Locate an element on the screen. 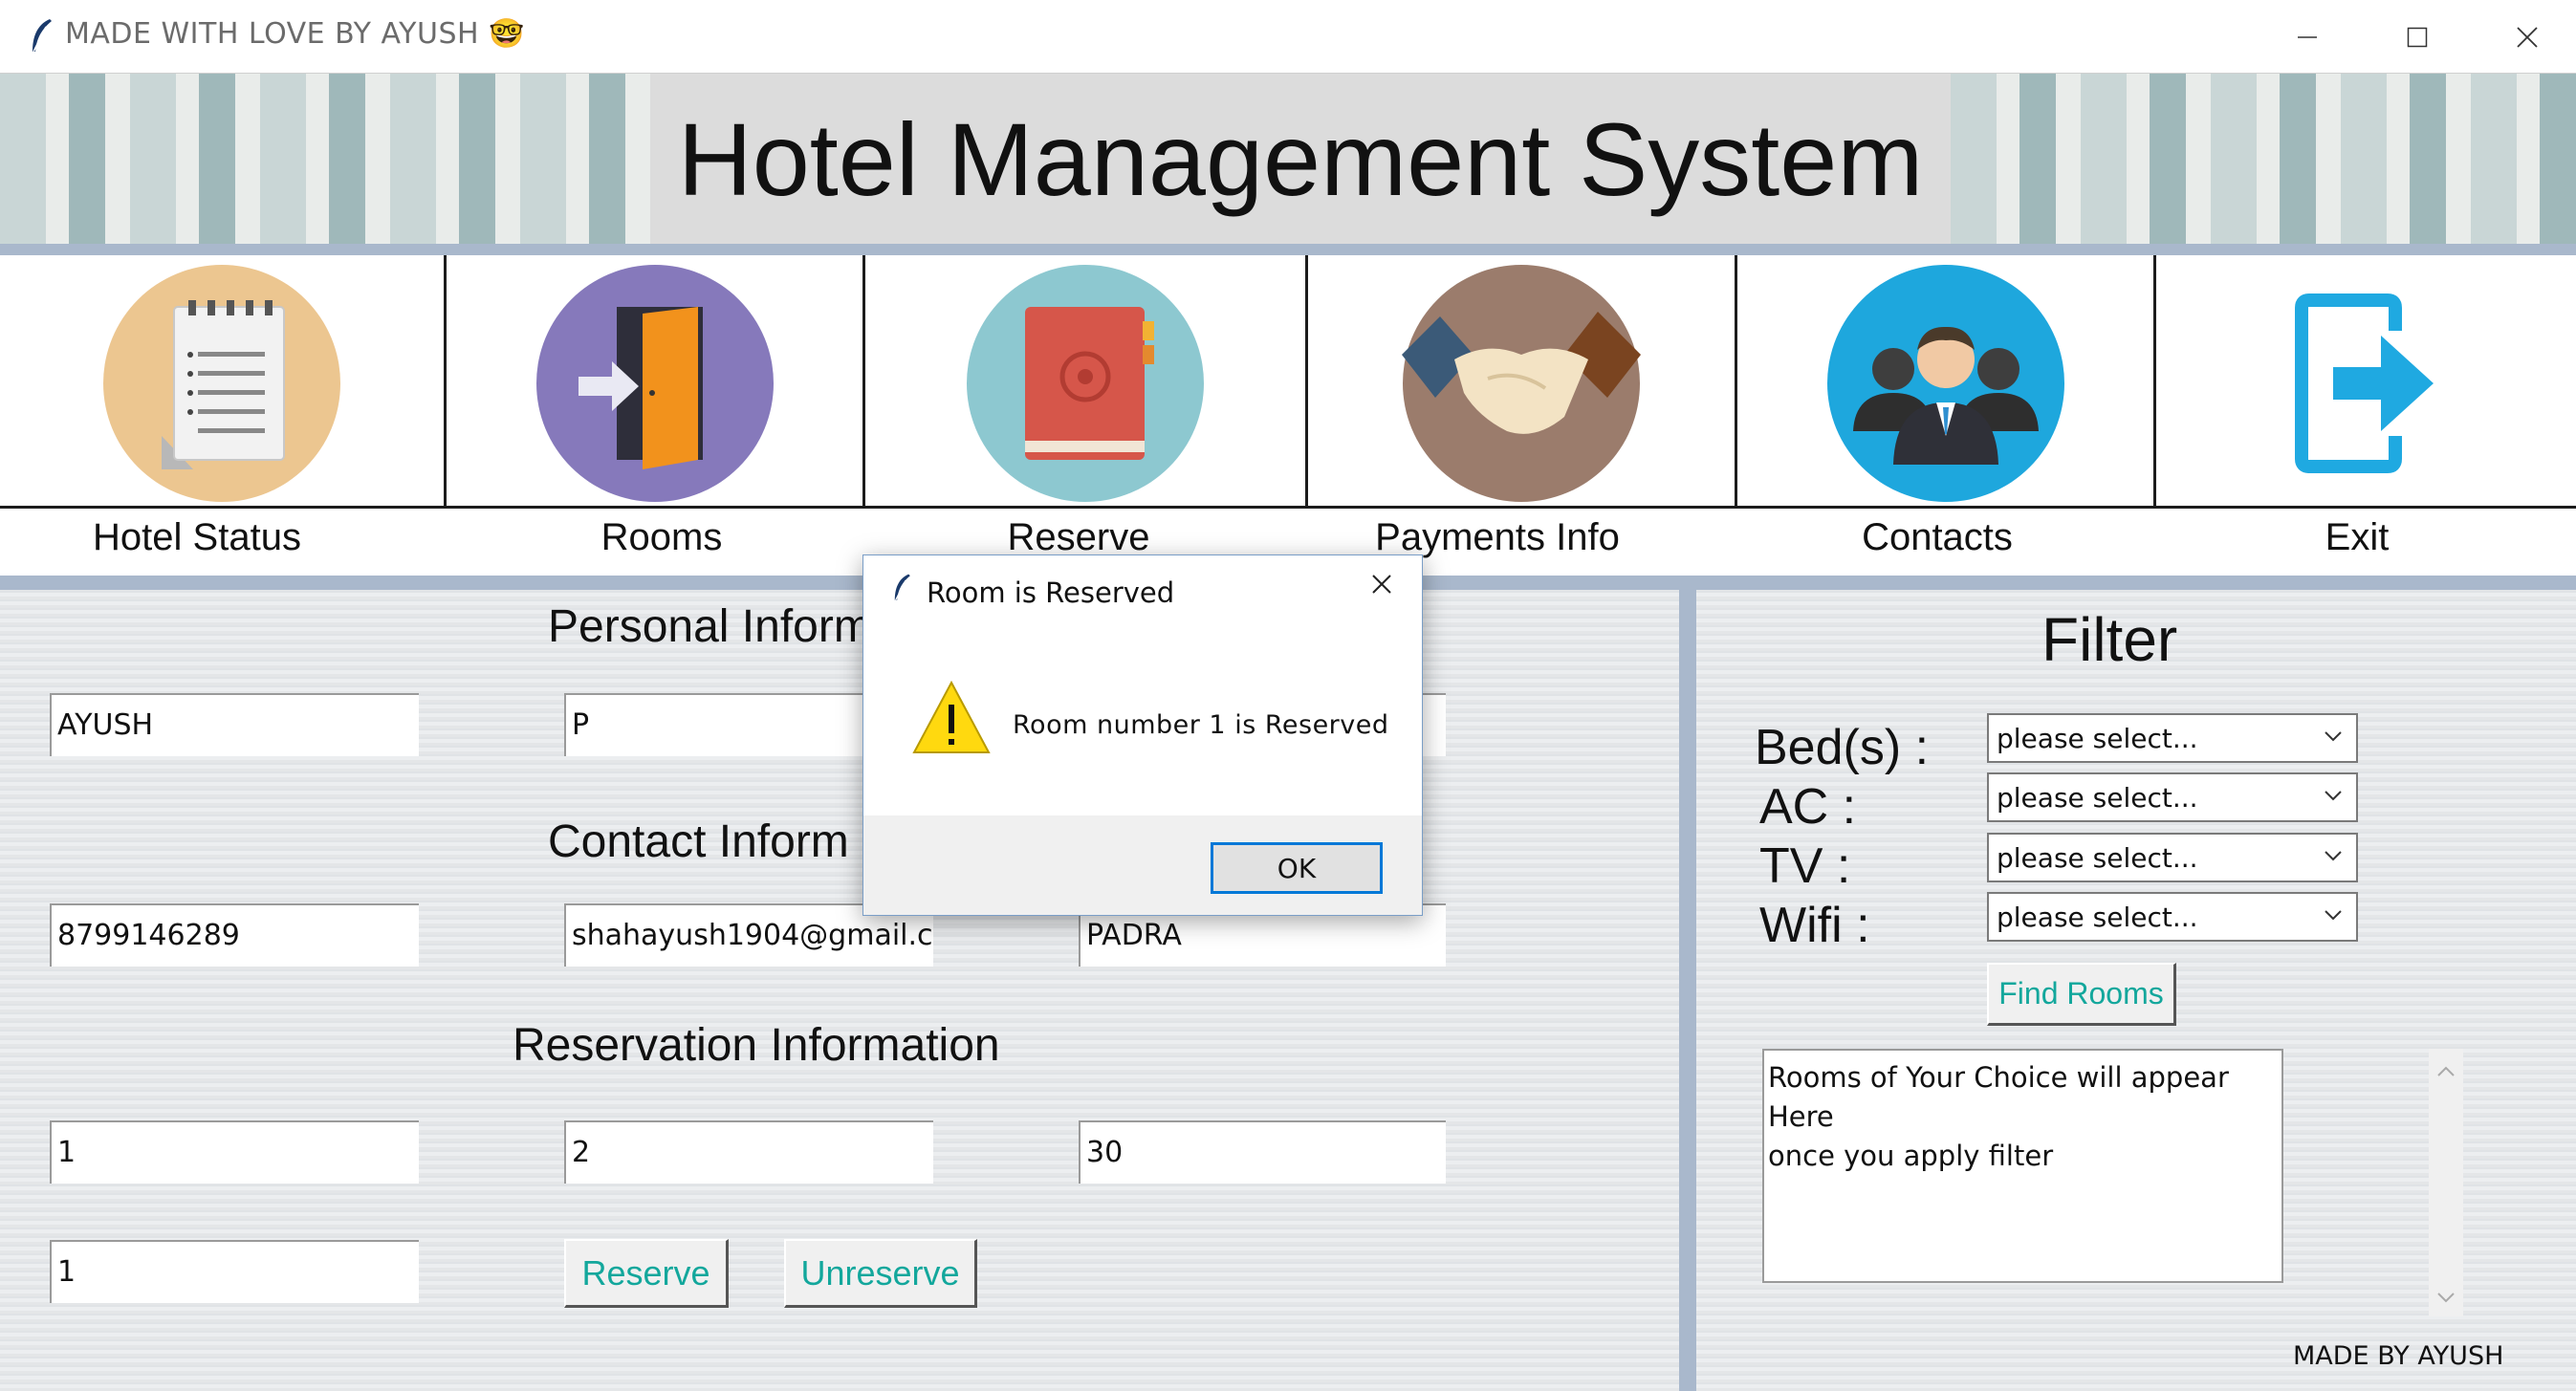  app-title: Hotel Management System is located at coordinates (1300, 158).